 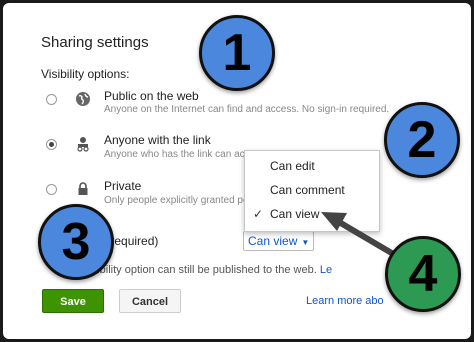 I want to click on callout-badge-2: 2, so click(x=422, y=140).